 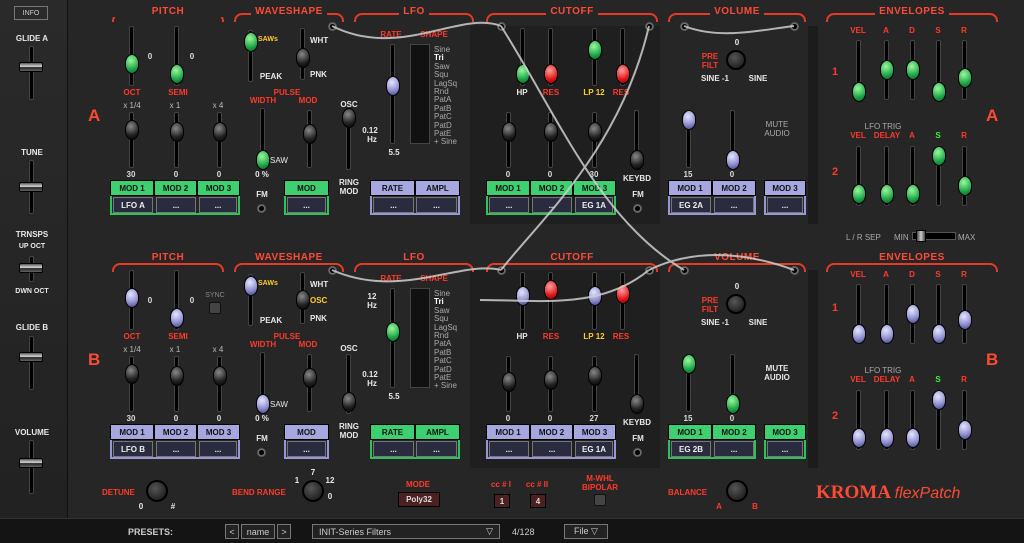 What do you see at coordinates (887, 70) in the screenshot?
I see `env1-attack-slider-a` at bounding box center [887, 70].